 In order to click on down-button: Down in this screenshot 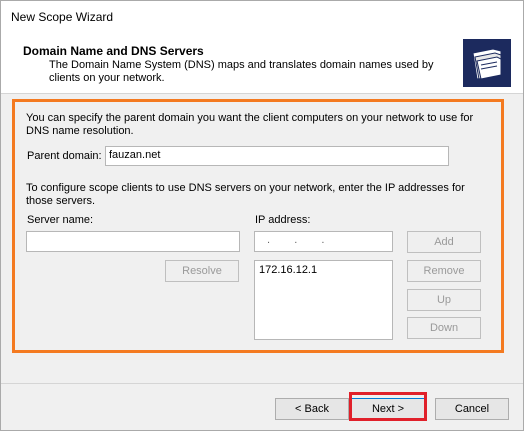, I will do `click(444, 328)`.